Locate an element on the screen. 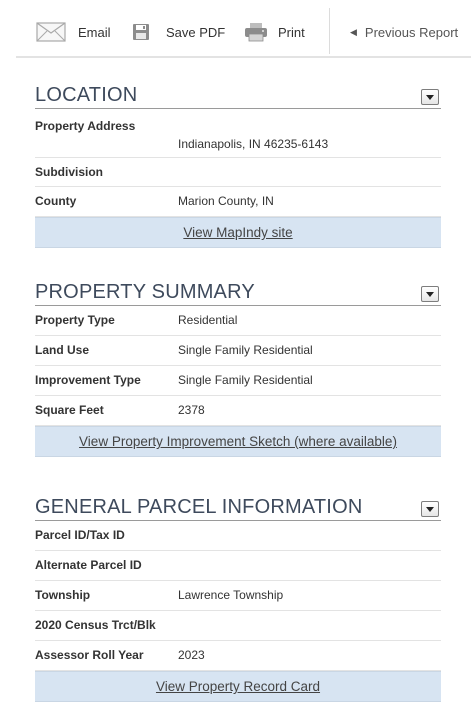  county-row: County Marion County, IN is located at coordinates (238, 202).